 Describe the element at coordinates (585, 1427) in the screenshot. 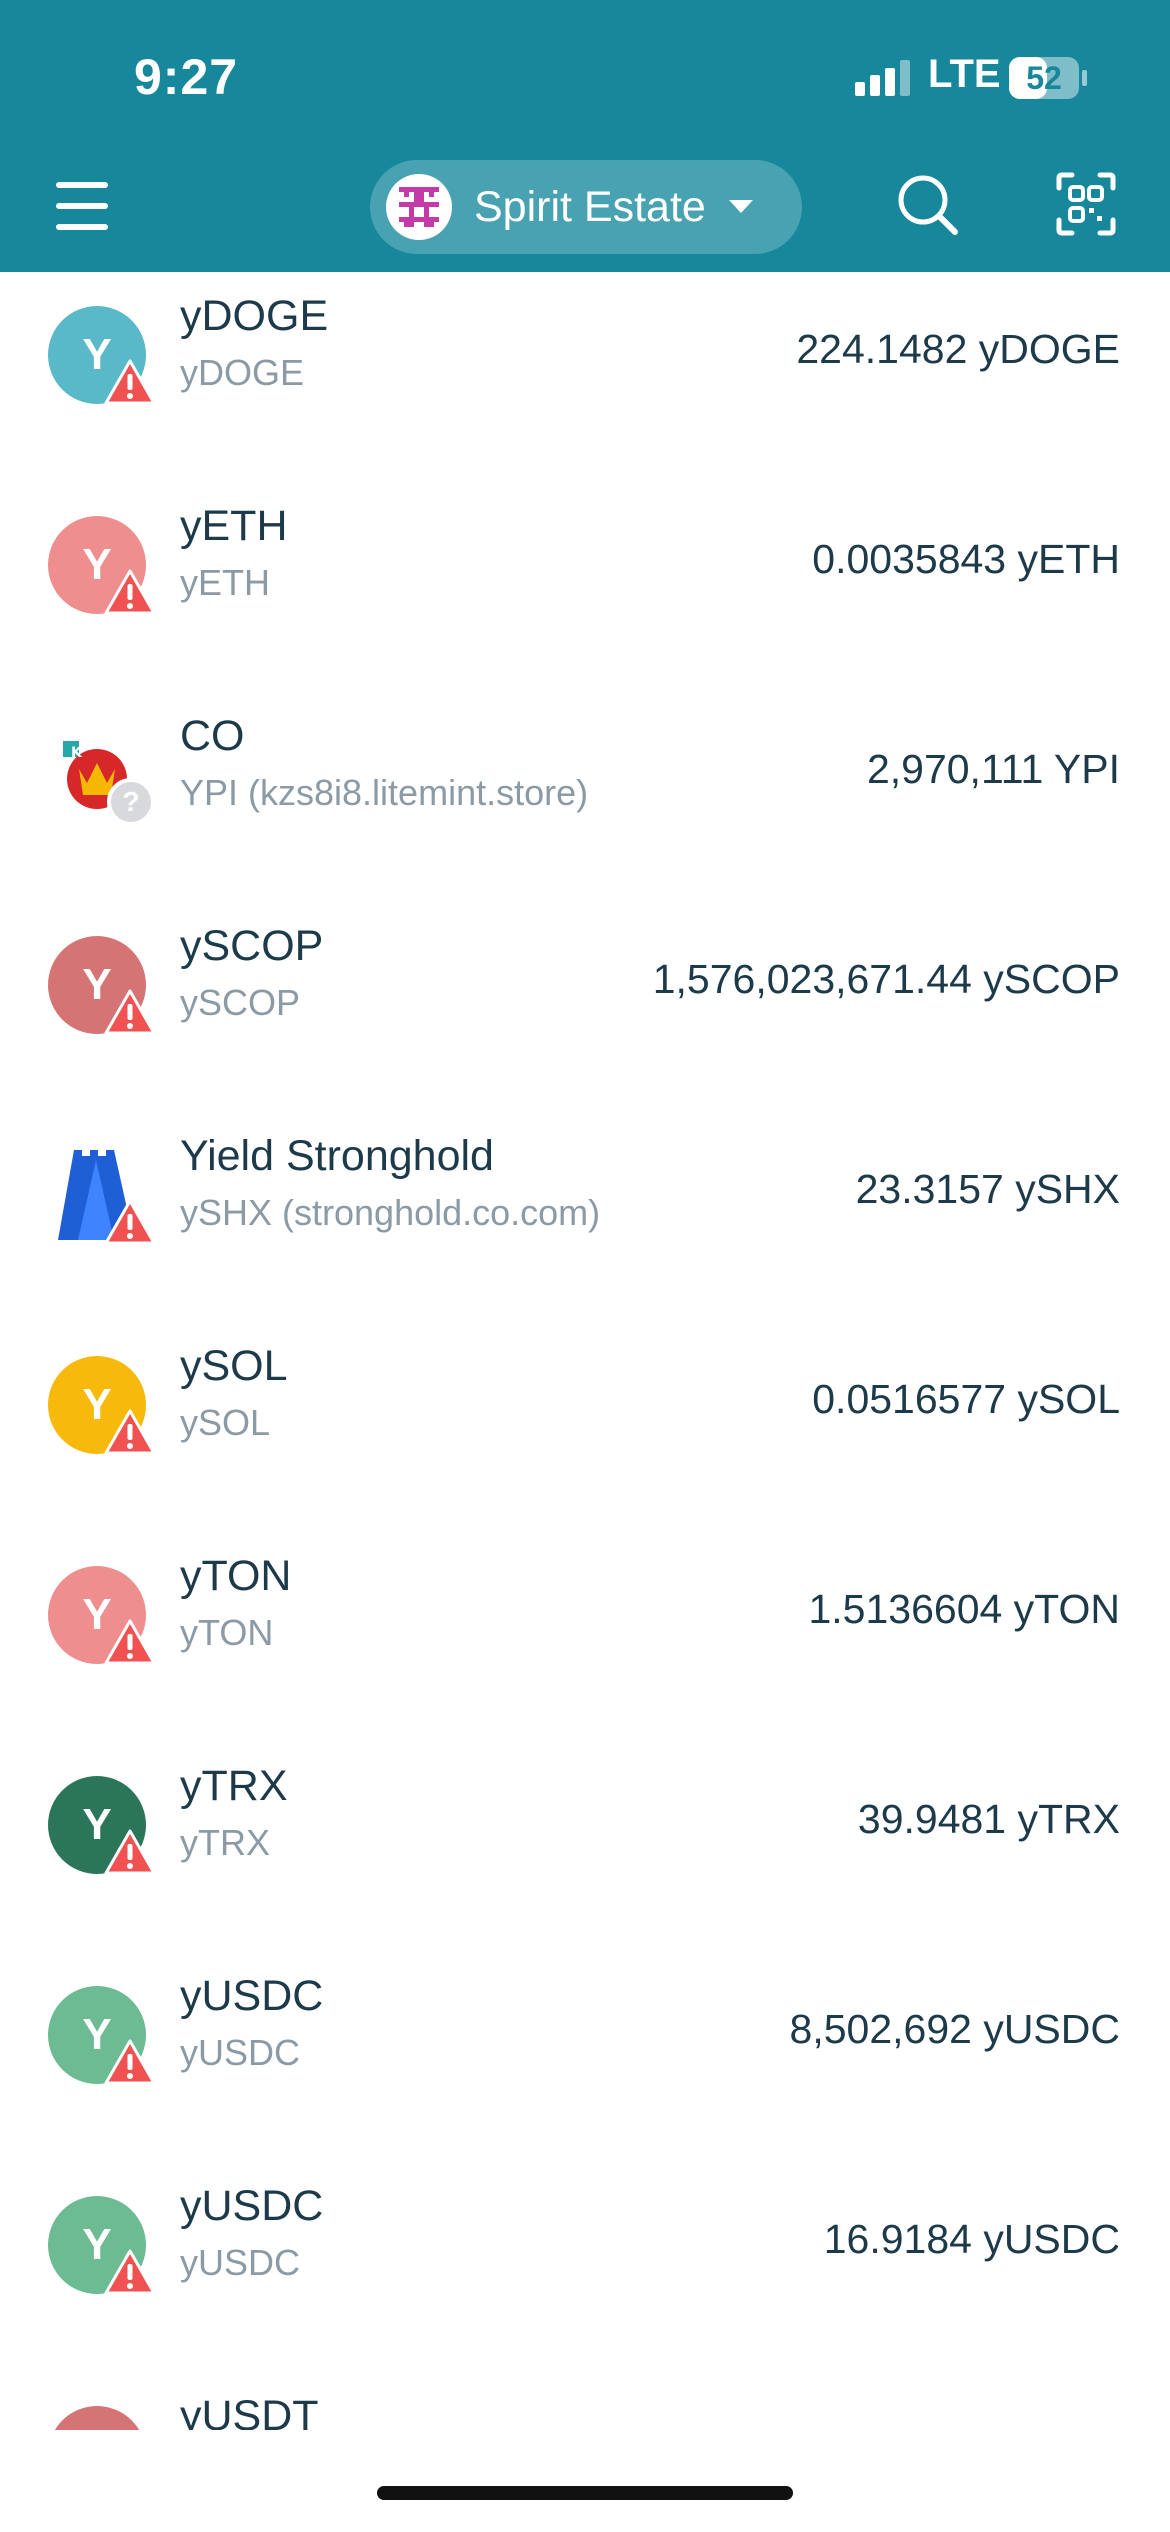

I see `token-row: Y ySOL ySOL 0.0516577 ySOL` at that location.